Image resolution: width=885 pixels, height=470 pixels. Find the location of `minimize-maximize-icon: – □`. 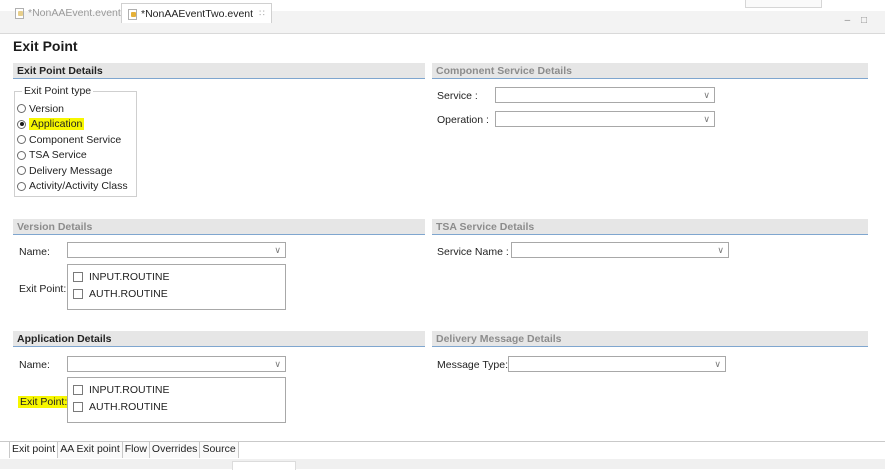

minimize-maximize-icon: – □ is located at coordinates (858, 20).